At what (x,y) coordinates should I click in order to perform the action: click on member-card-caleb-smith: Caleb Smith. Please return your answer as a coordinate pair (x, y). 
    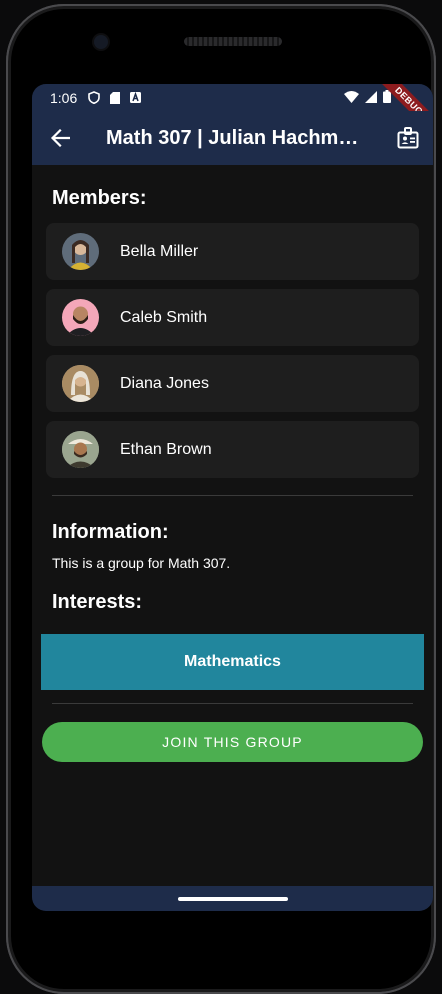
    Looking at the image, I should click on (232, 317).